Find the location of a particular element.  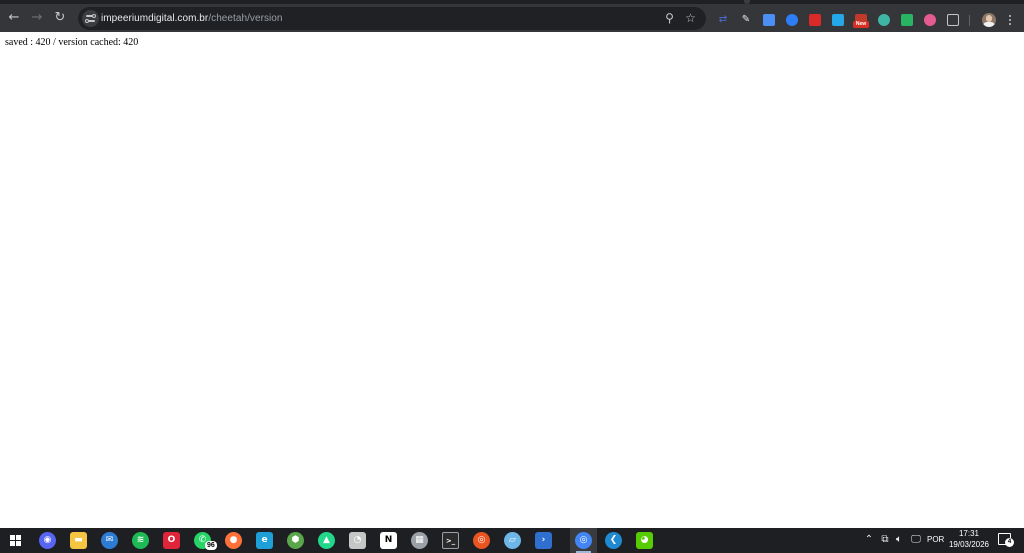

mail-icon: ✉ is located at coordinates (109, 540).